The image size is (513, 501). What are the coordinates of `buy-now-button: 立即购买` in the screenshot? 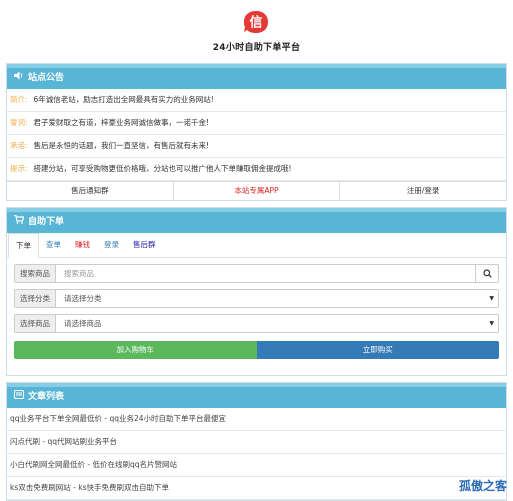 It's located at (377, 350).